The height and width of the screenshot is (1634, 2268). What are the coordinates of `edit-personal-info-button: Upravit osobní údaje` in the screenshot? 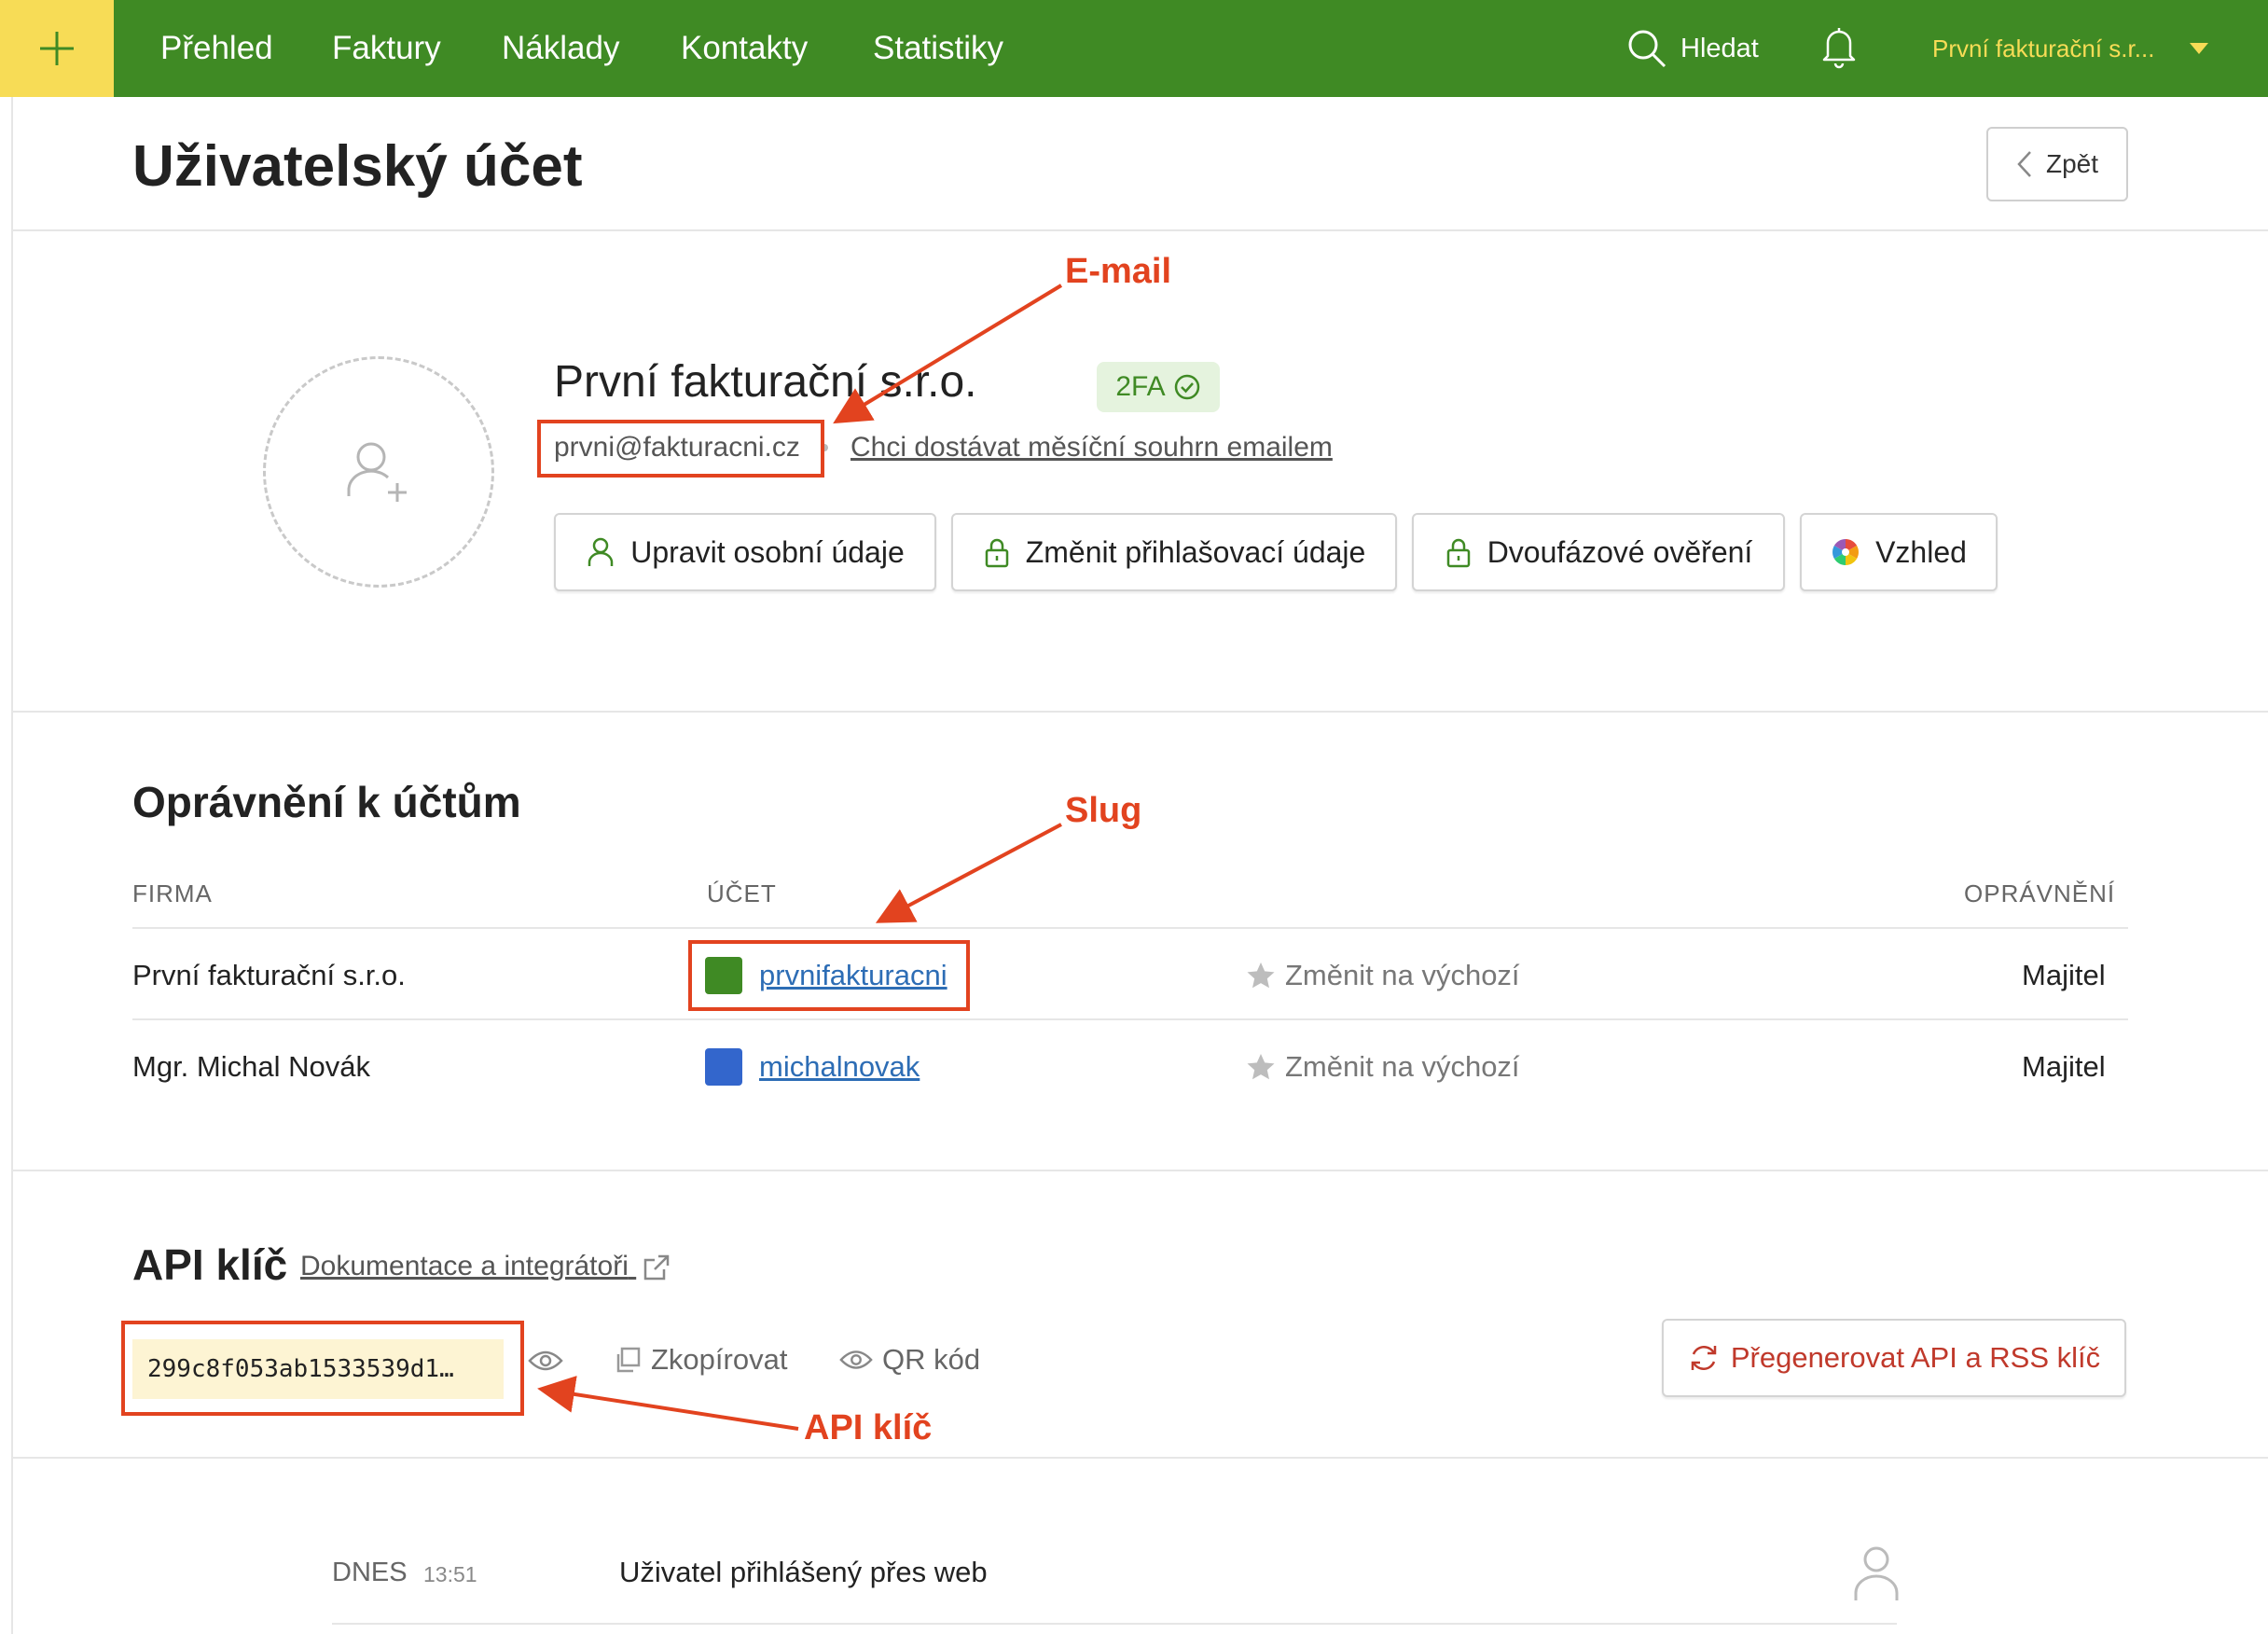 It's located at (745, 552).